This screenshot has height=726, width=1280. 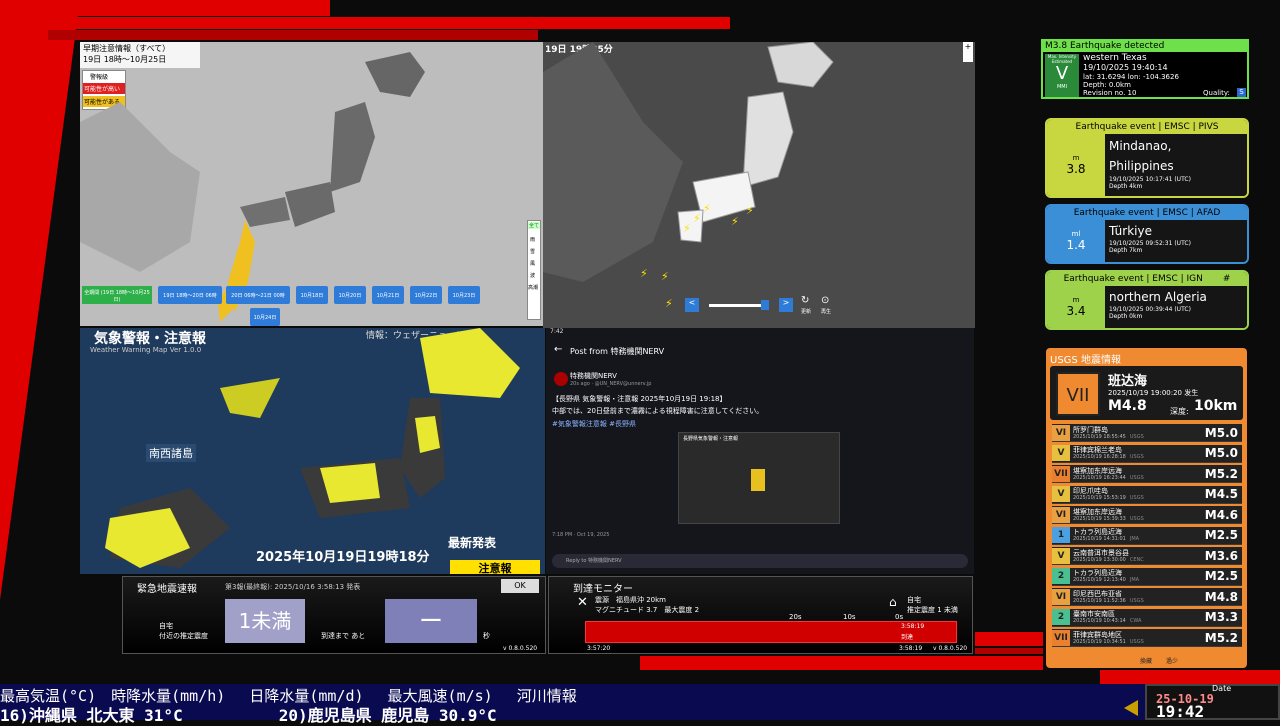 I want to click on hash-icon: #, so click(x=1226, y=279).